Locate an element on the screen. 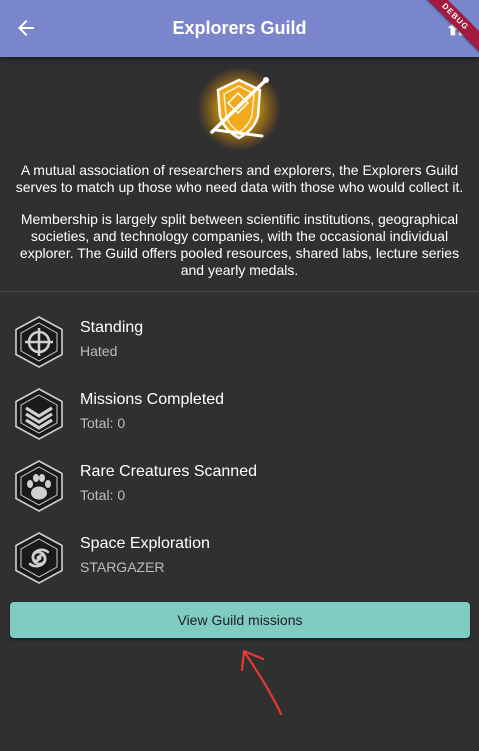  stat-value: STARGAZER is located at coordinates (122, 567).